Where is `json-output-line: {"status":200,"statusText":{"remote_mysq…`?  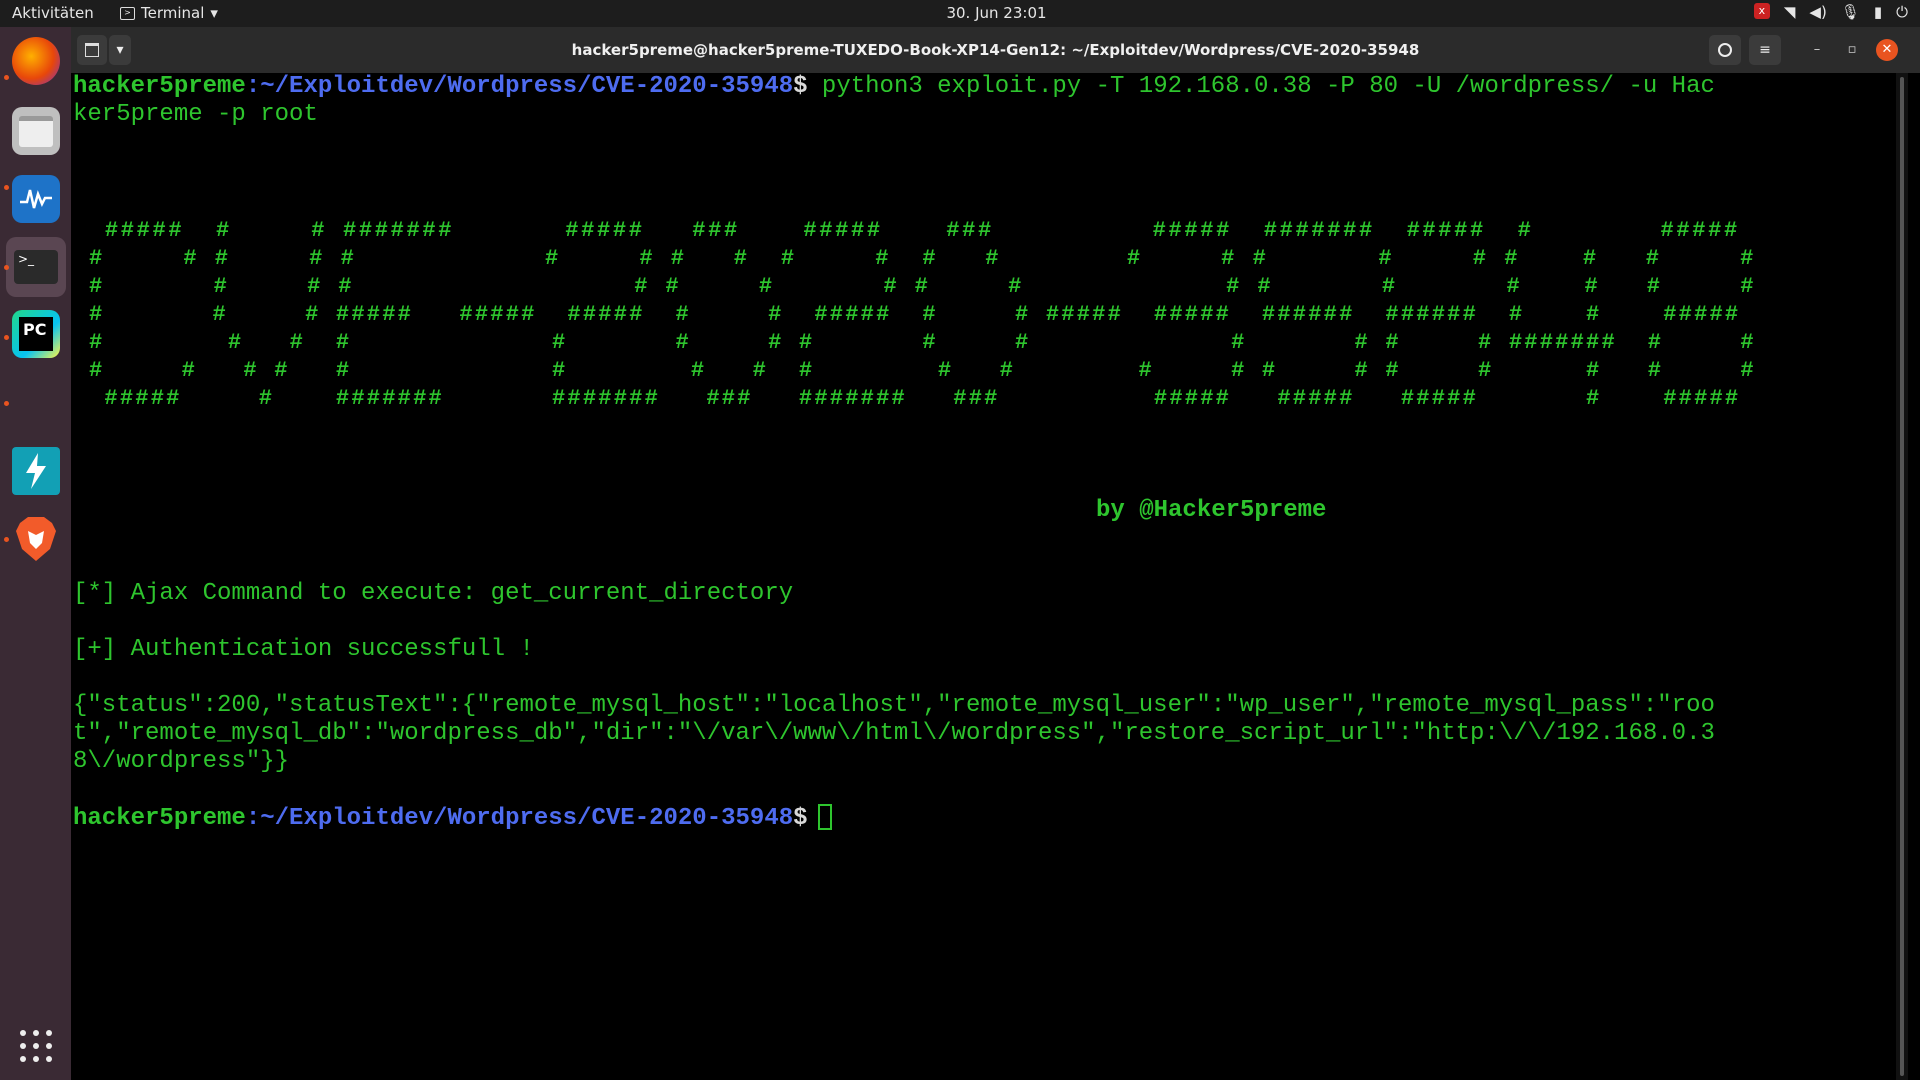
json-output-line: {"status":200,"statusText":{"remote_mysq… is located at coordinates (894, 705).